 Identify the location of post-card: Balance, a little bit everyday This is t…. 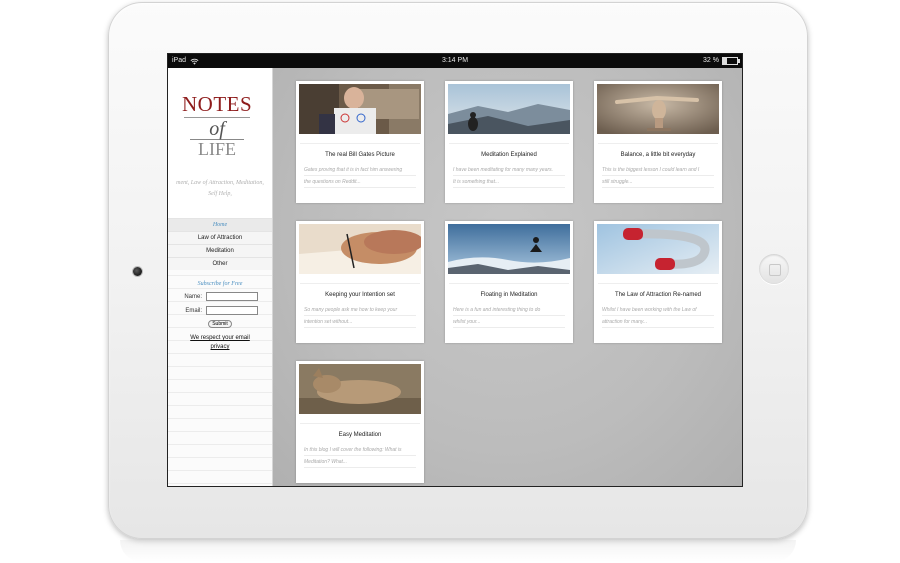
(658, 142).